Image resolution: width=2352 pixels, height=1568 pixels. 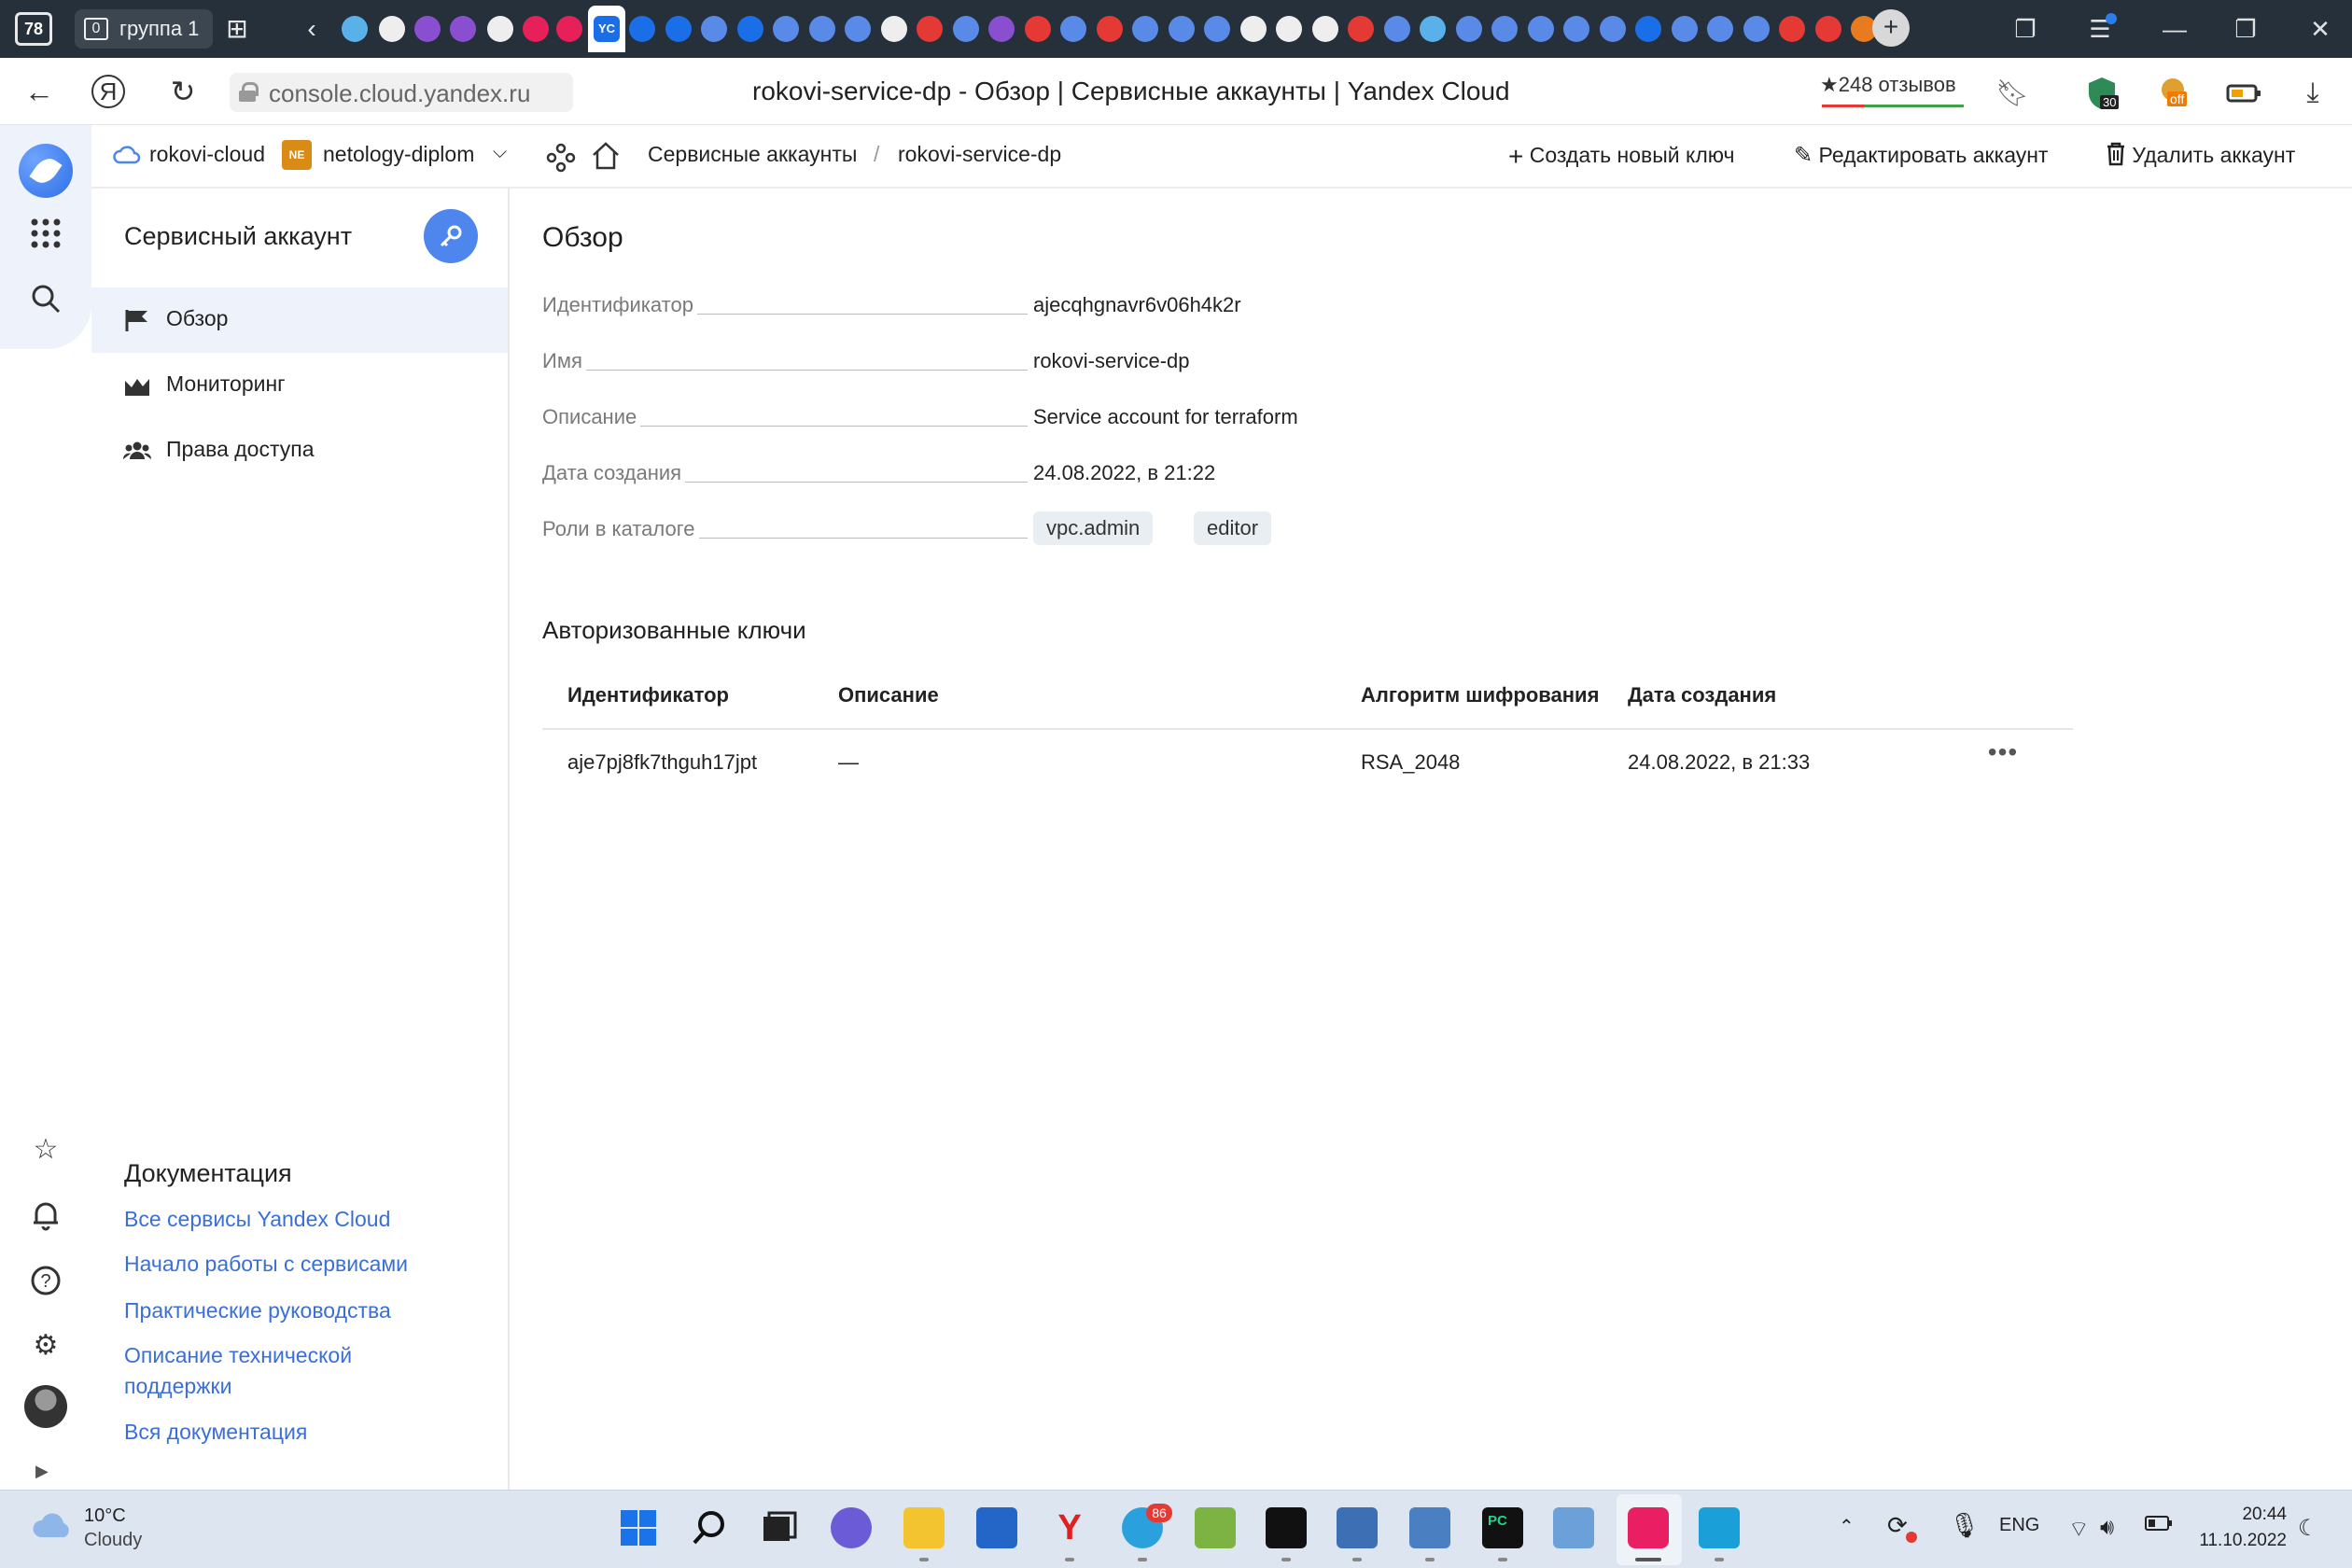 What do you see at coordinates (2012, 93) in the screenshot?
I see `bookmark-icon: 🔖︎` at bounding box center [2012, 93].